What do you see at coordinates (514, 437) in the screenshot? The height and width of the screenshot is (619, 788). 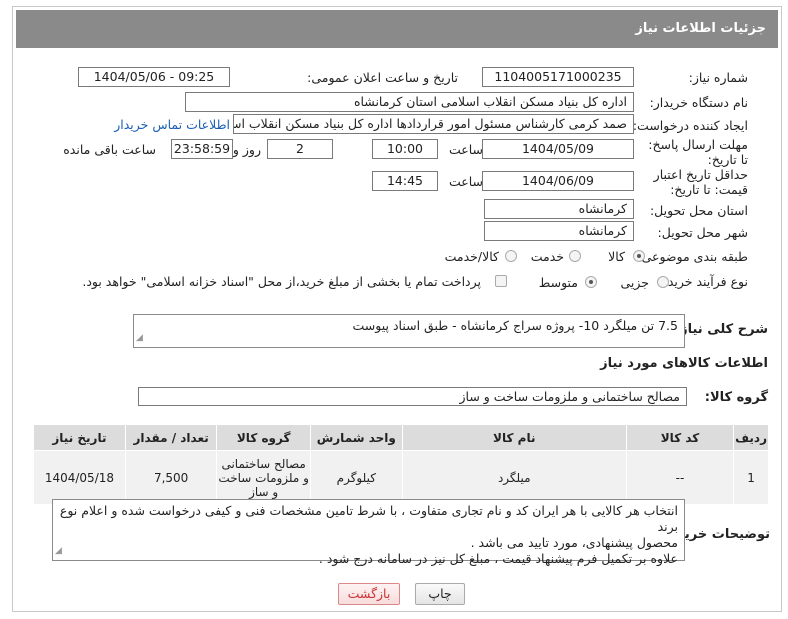 I see `col-name: نام کالا` at bounding box center [514, 437].